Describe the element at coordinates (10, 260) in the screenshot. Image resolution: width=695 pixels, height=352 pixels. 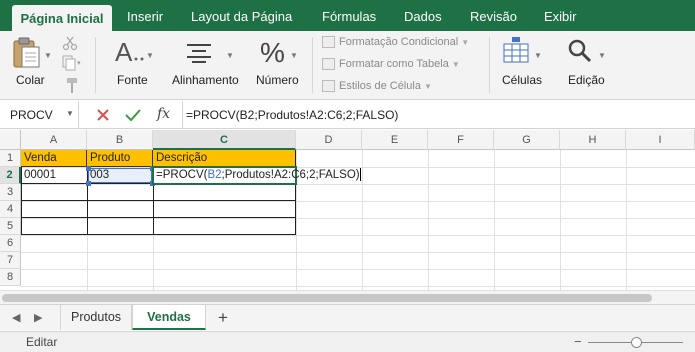
I see `row-header-7: 7` at that location.